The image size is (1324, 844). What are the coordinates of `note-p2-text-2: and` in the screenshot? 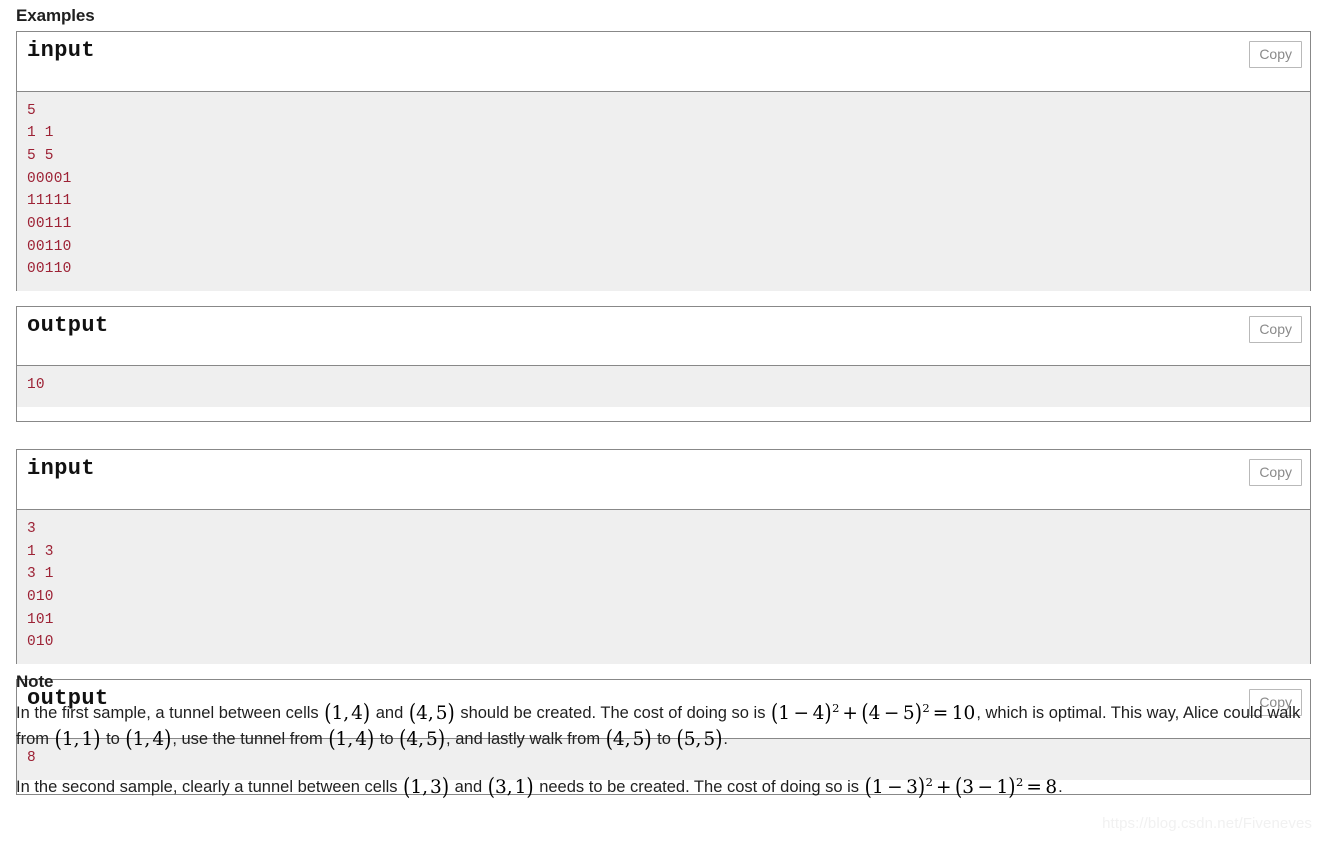 It's located at (468, 787).